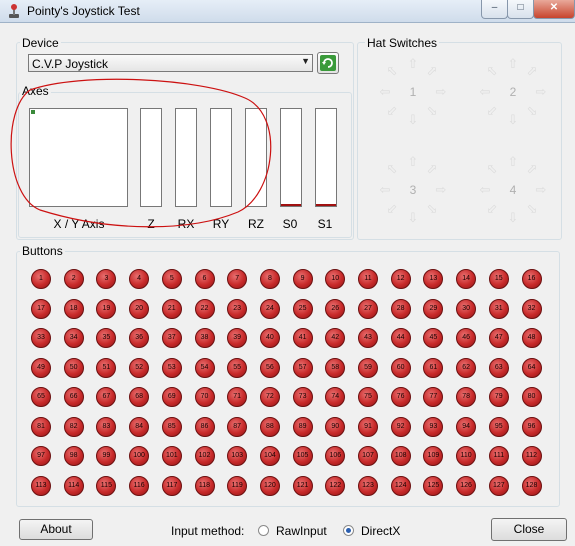 The image size is (575, 546). I want to click on joystick-button-111: 111, so click(498, 456).